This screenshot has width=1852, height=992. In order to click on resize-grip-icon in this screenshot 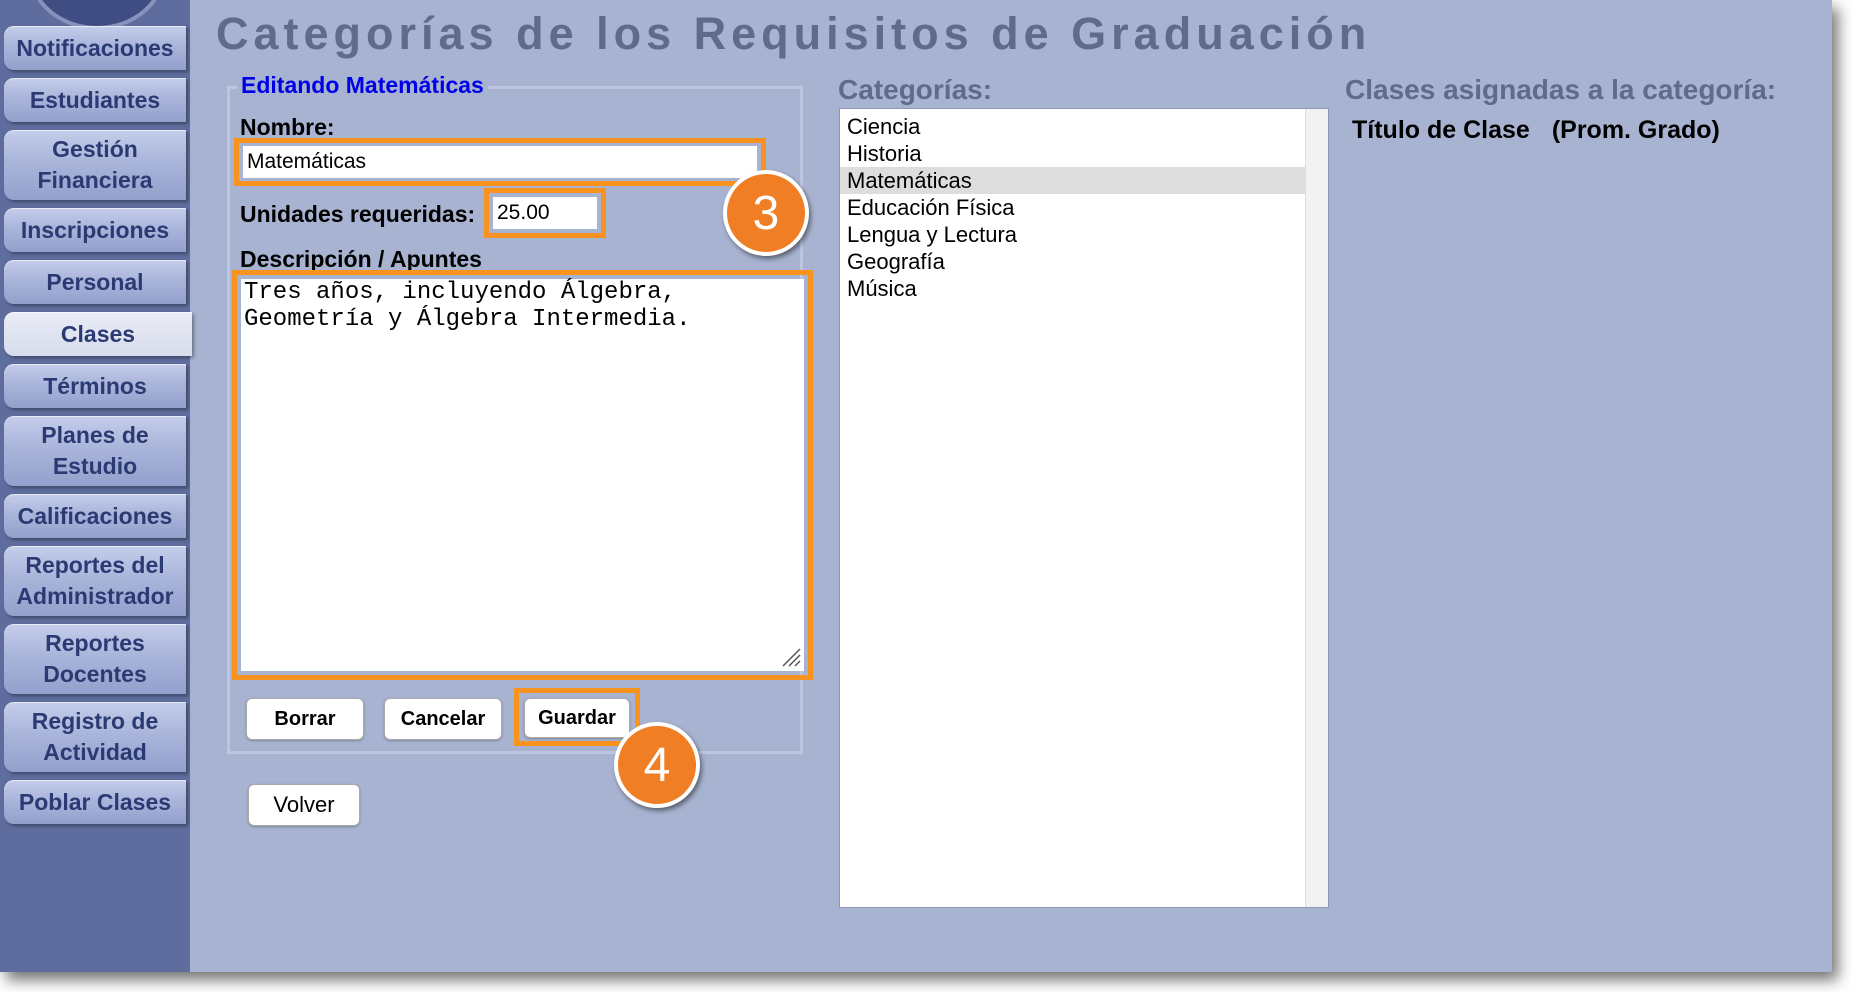, I will do `click(791, 657)`.